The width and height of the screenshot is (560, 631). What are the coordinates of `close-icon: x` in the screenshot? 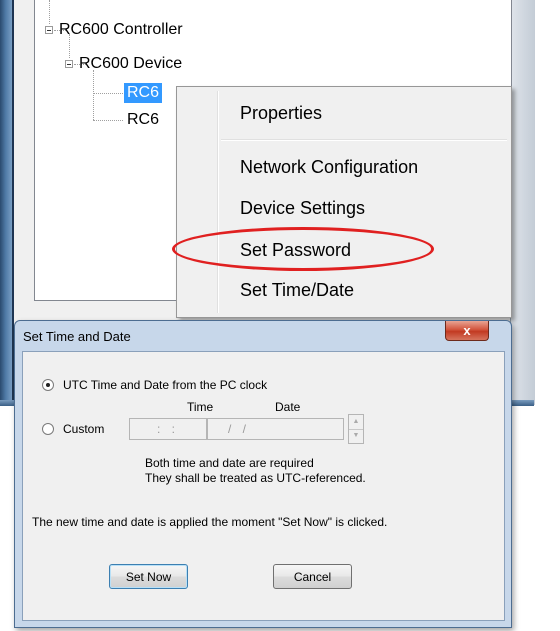 It's located at (467, 330).